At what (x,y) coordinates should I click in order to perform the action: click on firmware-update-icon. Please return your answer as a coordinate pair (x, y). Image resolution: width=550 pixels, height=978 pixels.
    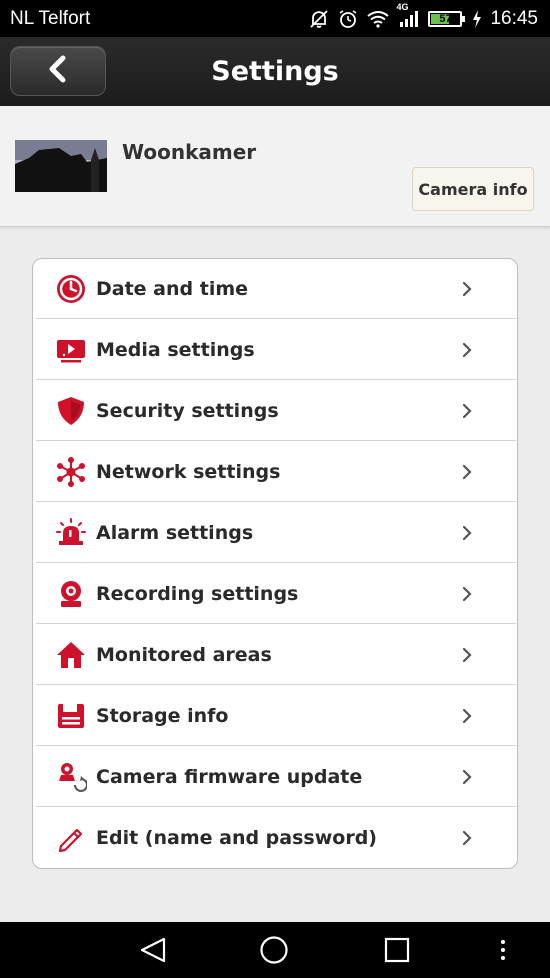
    Looking at the image, I should click on (71, 777).